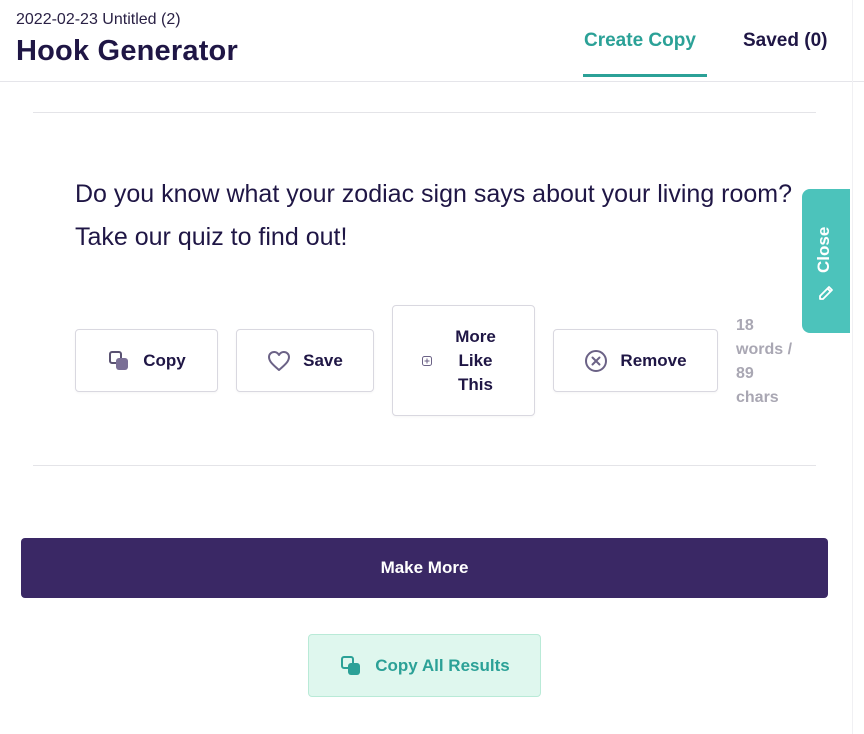  What do you see at coordinates (426, 360) in the screenshot?
I see `plus-square-icon` at bounding box center [426, 360].